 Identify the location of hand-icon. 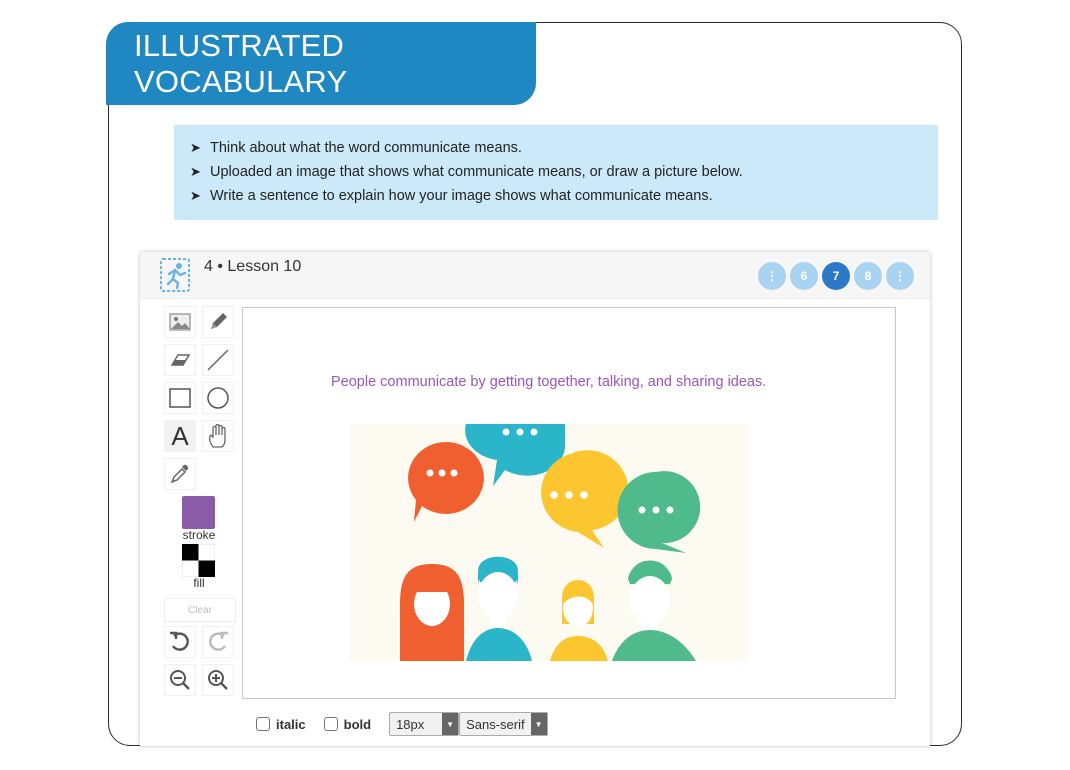
(217, 435).